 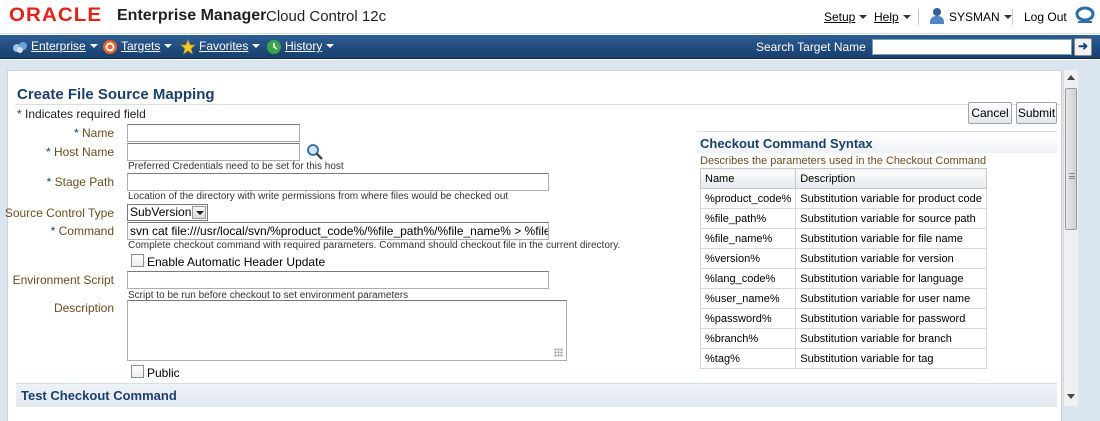 I want to click on scroll-up-icon, so click(x=1071, y=77).